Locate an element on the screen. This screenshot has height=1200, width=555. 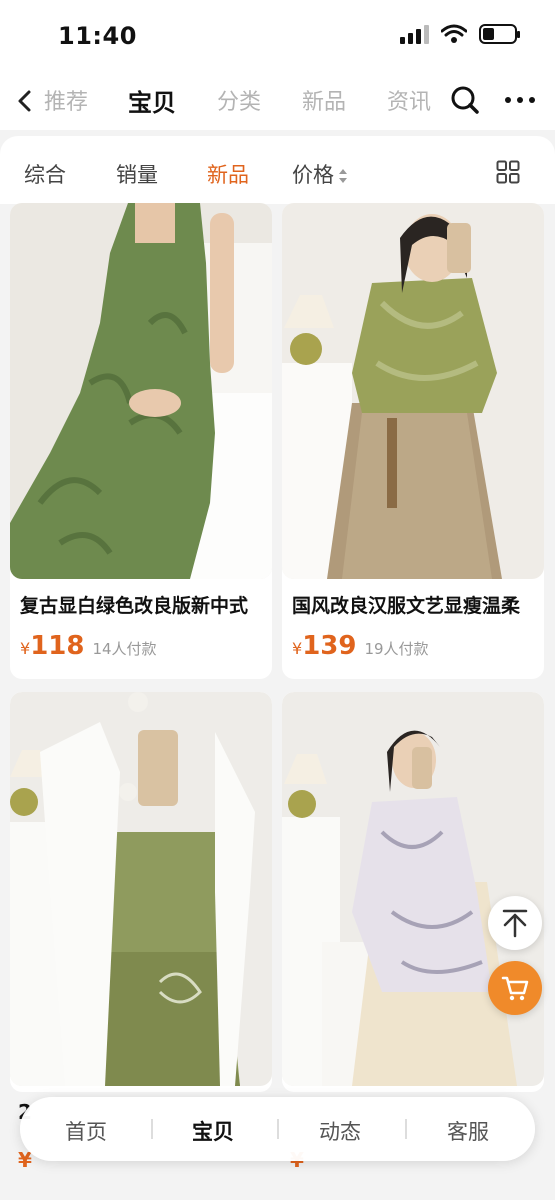
tab-recommend: 推荐 is located at coordinates (66, 100).